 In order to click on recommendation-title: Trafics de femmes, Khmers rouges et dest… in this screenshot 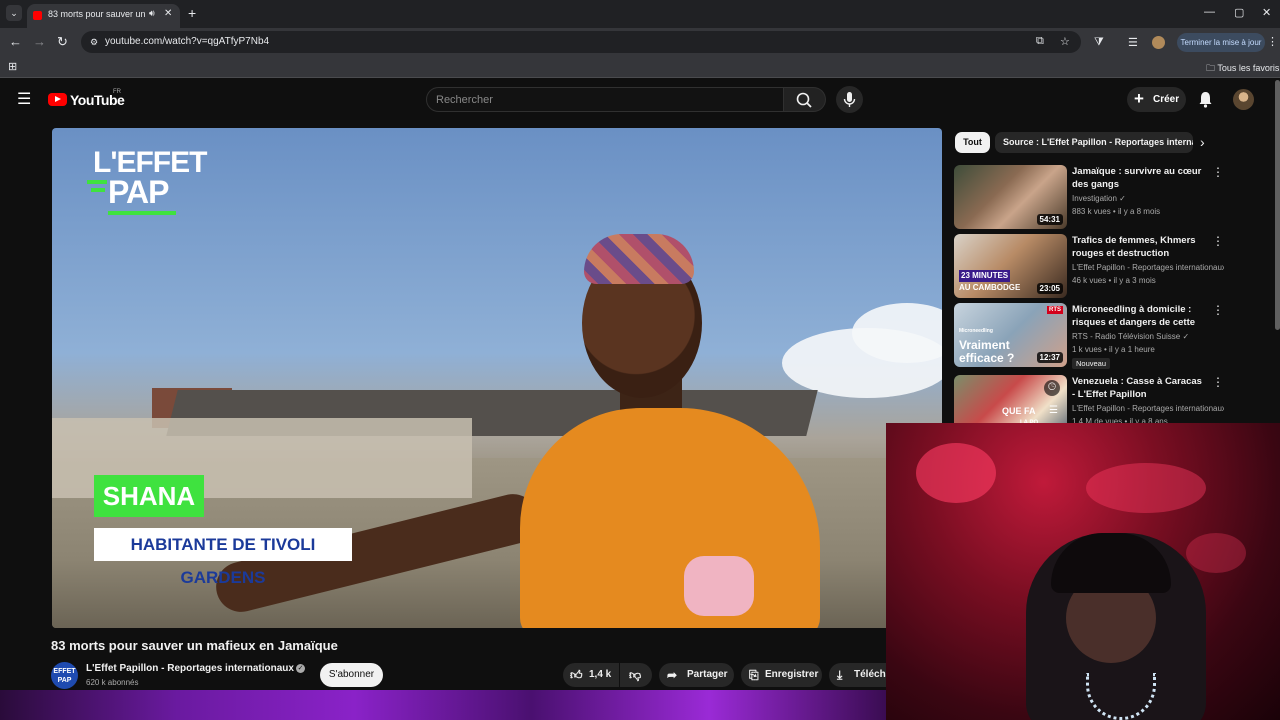, I will do `click(1138, 247)`.